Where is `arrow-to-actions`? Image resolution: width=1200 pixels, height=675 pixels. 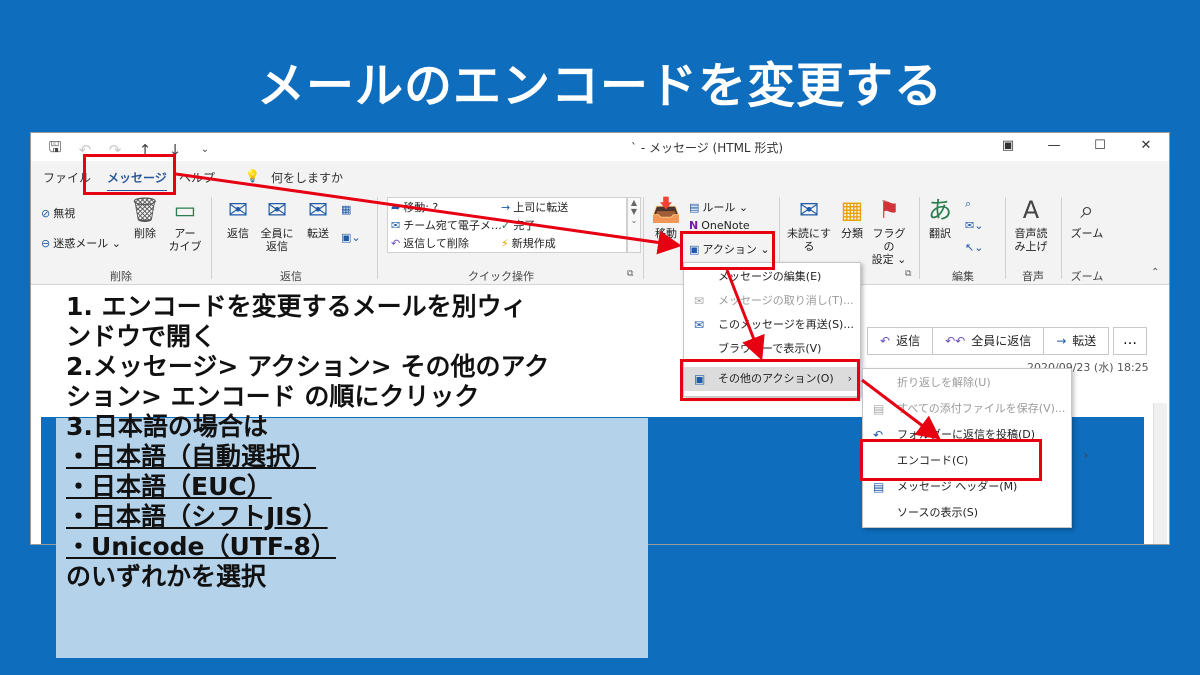 arrow-to-actions is located at coordinates (428, 213).